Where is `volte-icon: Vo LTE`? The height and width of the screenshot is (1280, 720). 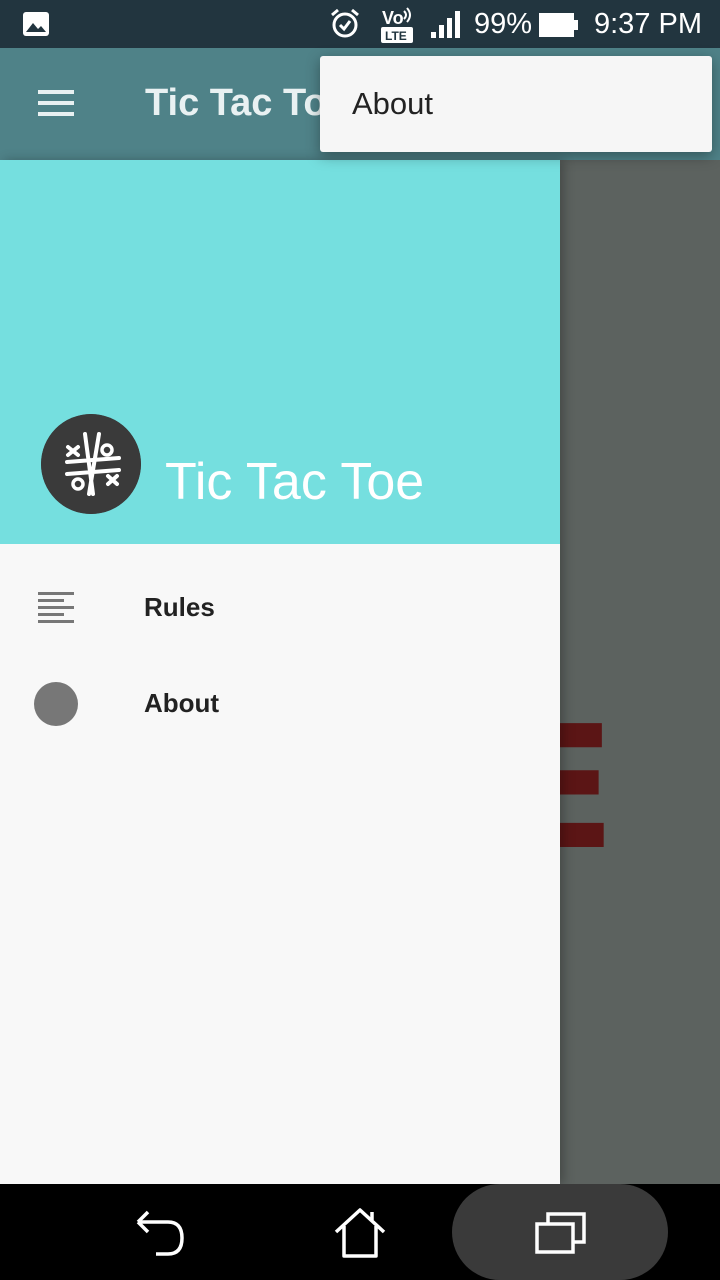
volte-icon: Vo LTE is located at coordinates (397, 25).